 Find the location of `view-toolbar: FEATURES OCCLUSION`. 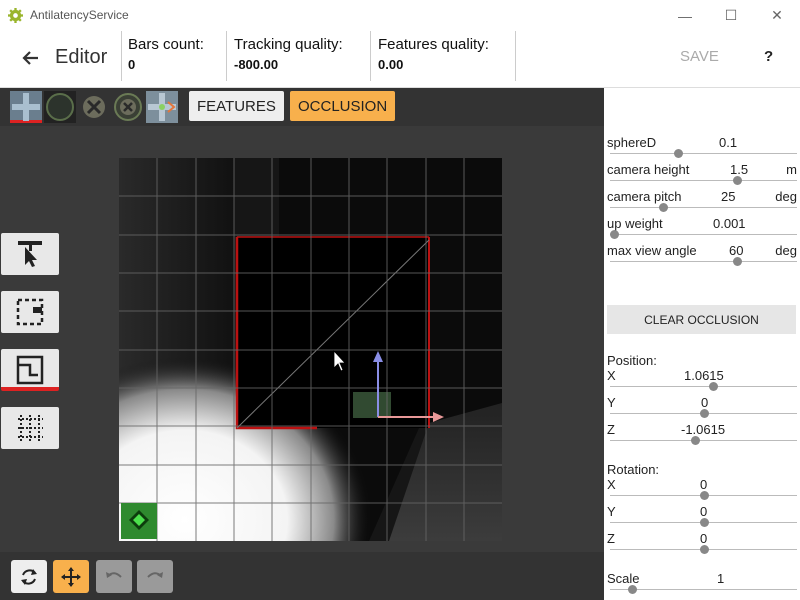

view-toolbar: FEATURES OCCLUSION is located at coordinates (302, 107).